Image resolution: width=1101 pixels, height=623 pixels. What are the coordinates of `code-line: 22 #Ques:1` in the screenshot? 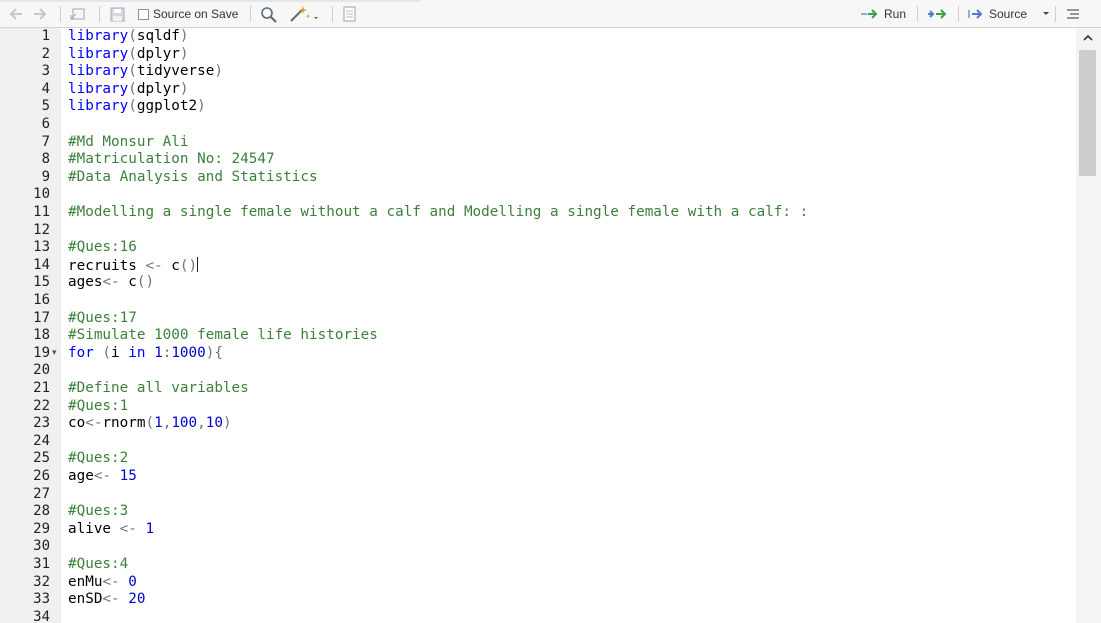 It's located at (538, 407).